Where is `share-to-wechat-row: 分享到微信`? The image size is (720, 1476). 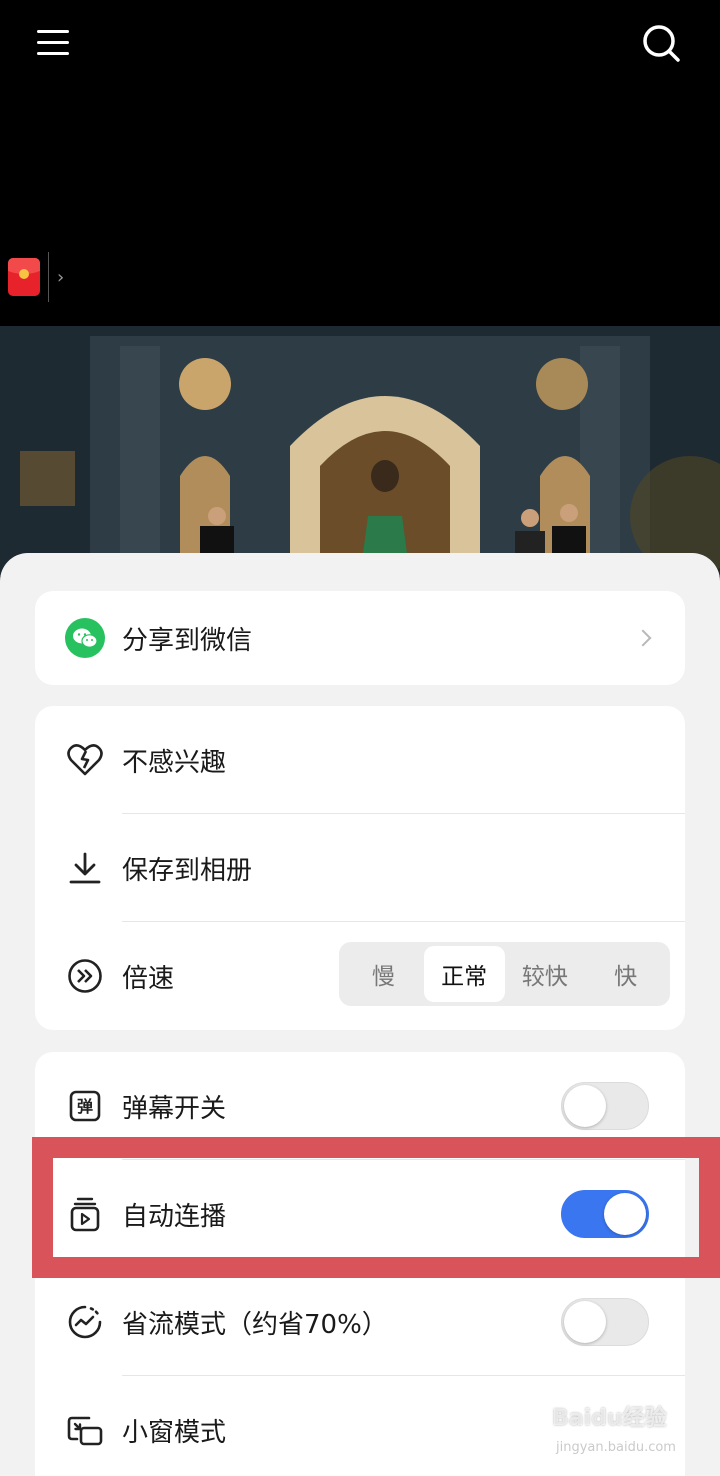 share-to-wechat-row: 分享到微信 is located at coordinates (360, 638).